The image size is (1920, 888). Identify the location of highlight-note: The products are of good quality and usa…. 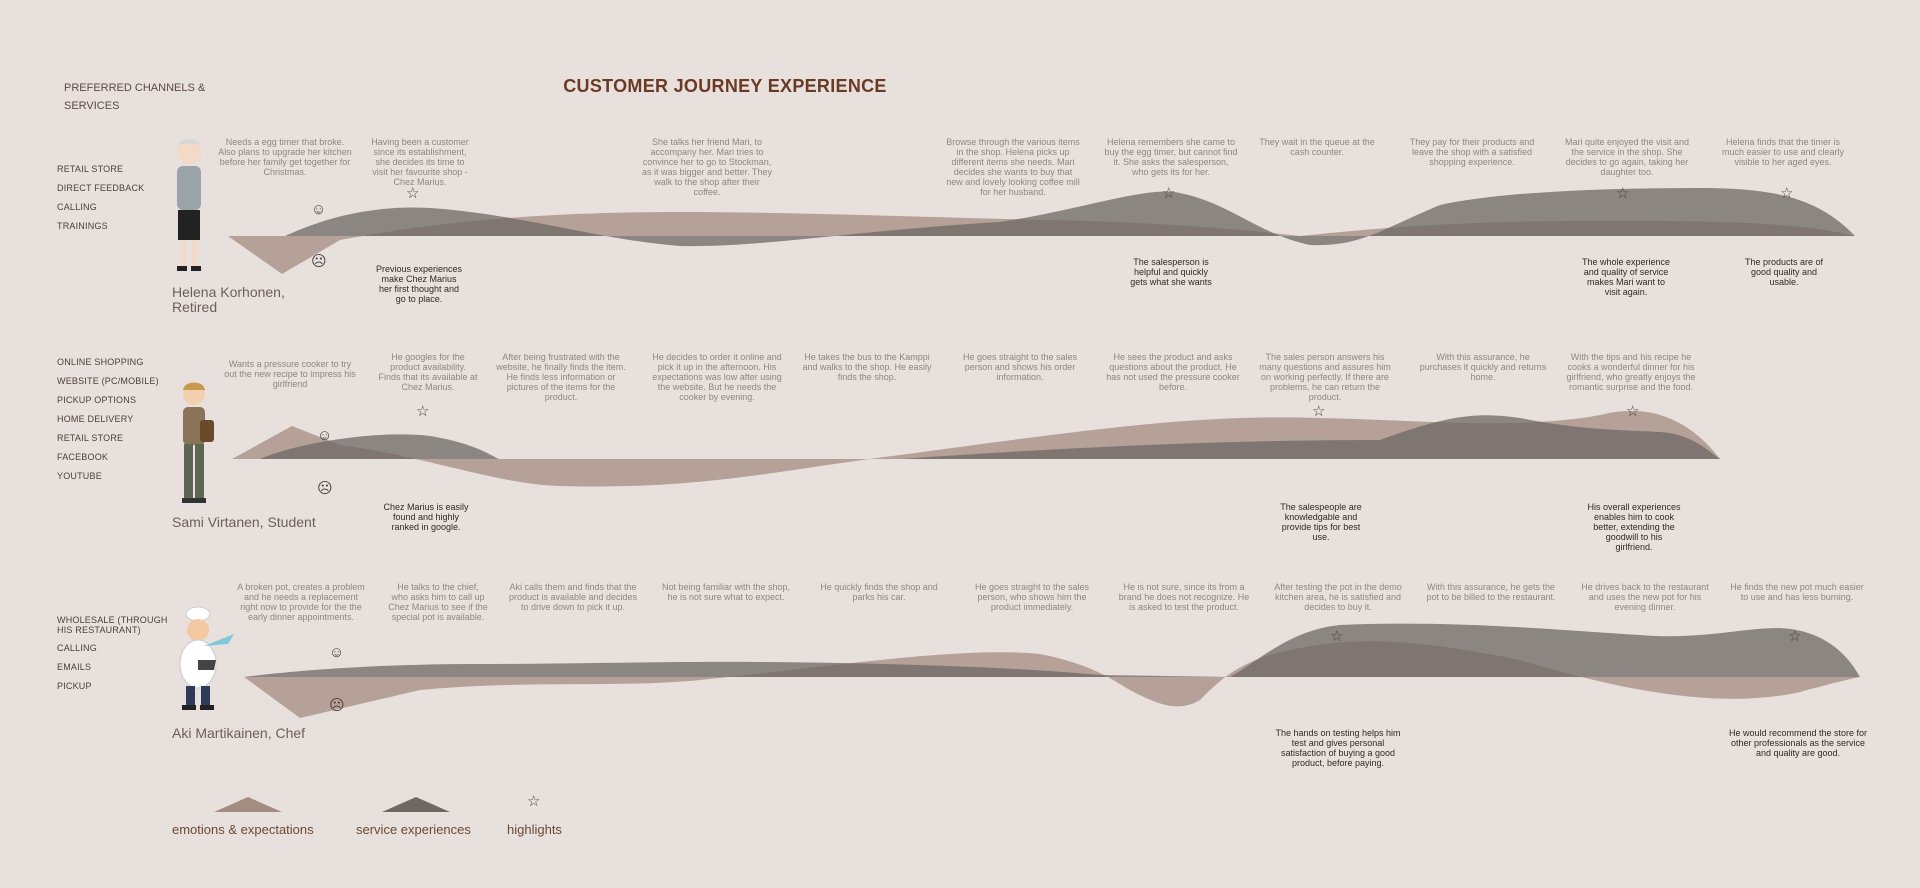
(1784, 272).